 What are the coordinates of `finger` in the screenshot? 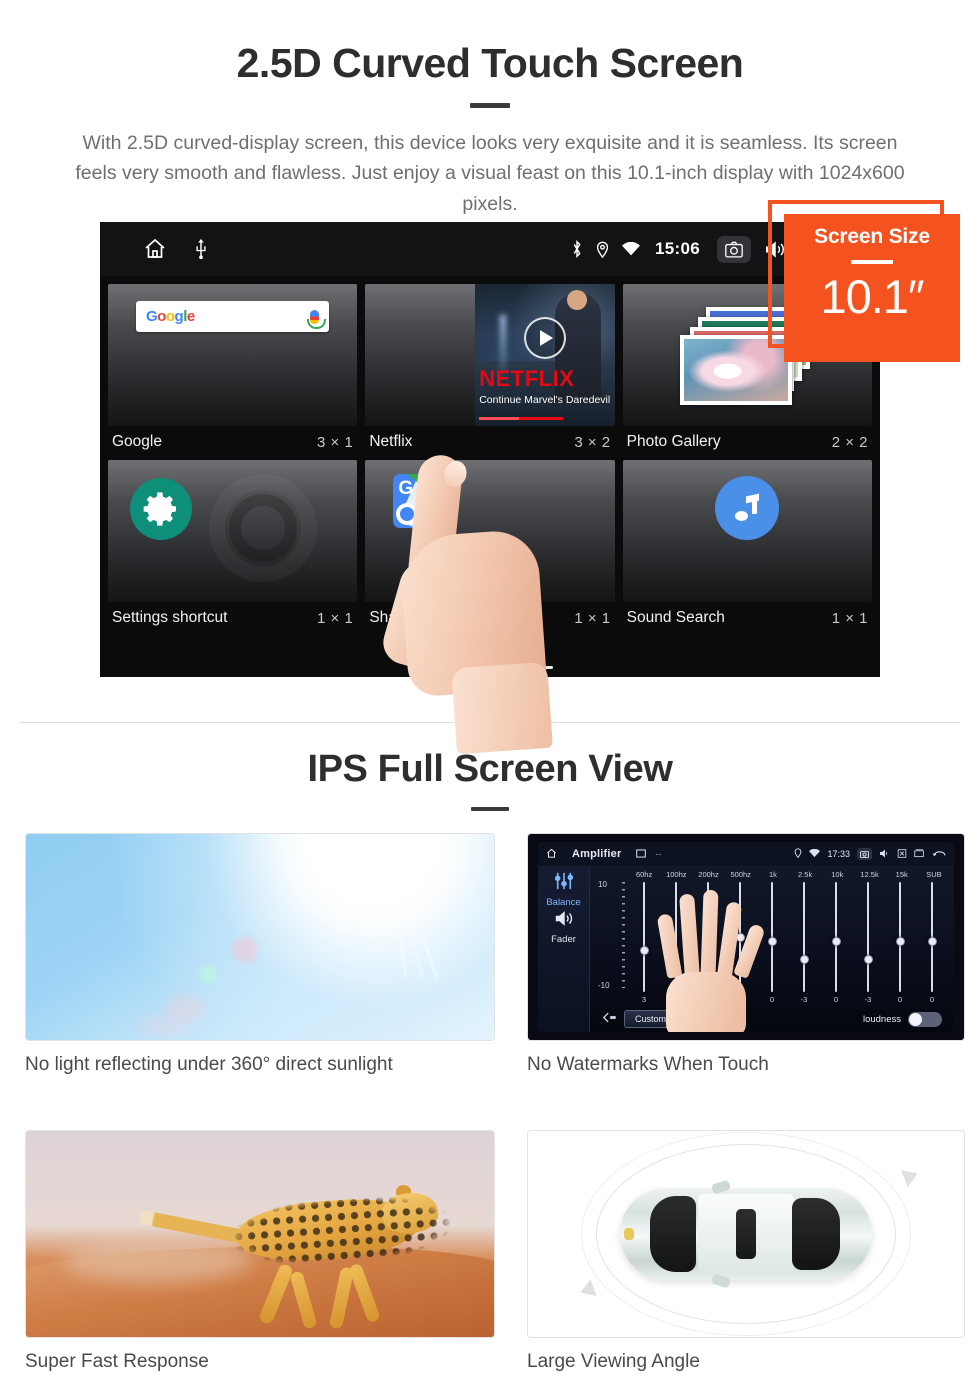 It's located at (689, 936).